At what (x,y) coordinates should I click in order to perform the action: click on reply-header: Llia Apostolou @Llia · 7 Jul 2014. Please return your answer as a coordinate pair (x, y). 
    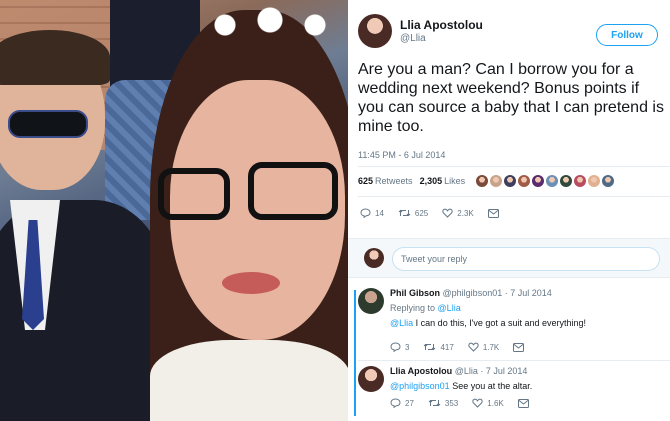
    Looking at the image, I should click on (529, 371).